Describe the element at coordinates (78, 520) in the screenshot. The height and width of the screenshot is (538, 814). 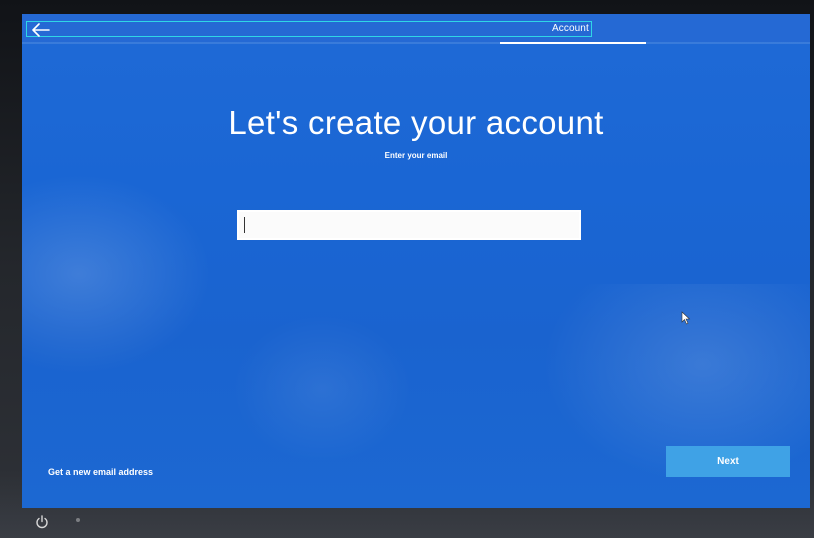
I see `ease-of-access-icon` at that location.